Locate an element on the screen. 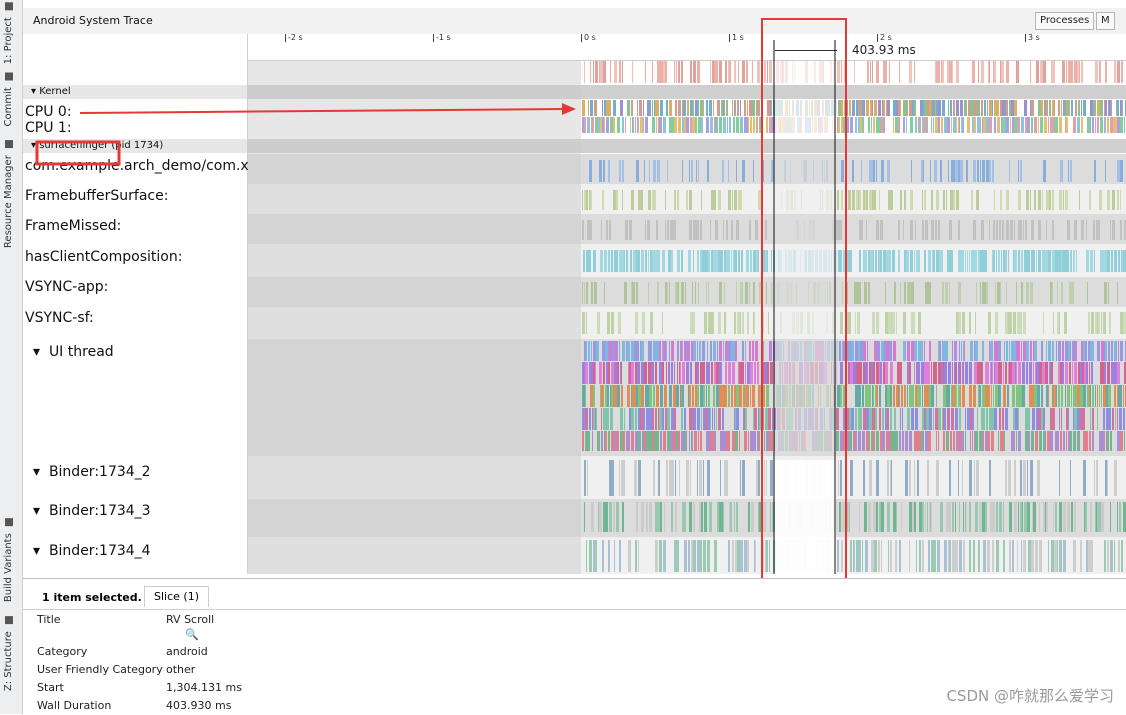 The width and height of the screenshot is (1126, 715). tab-slice: Slice (1) is located at coordinates (176, 596).